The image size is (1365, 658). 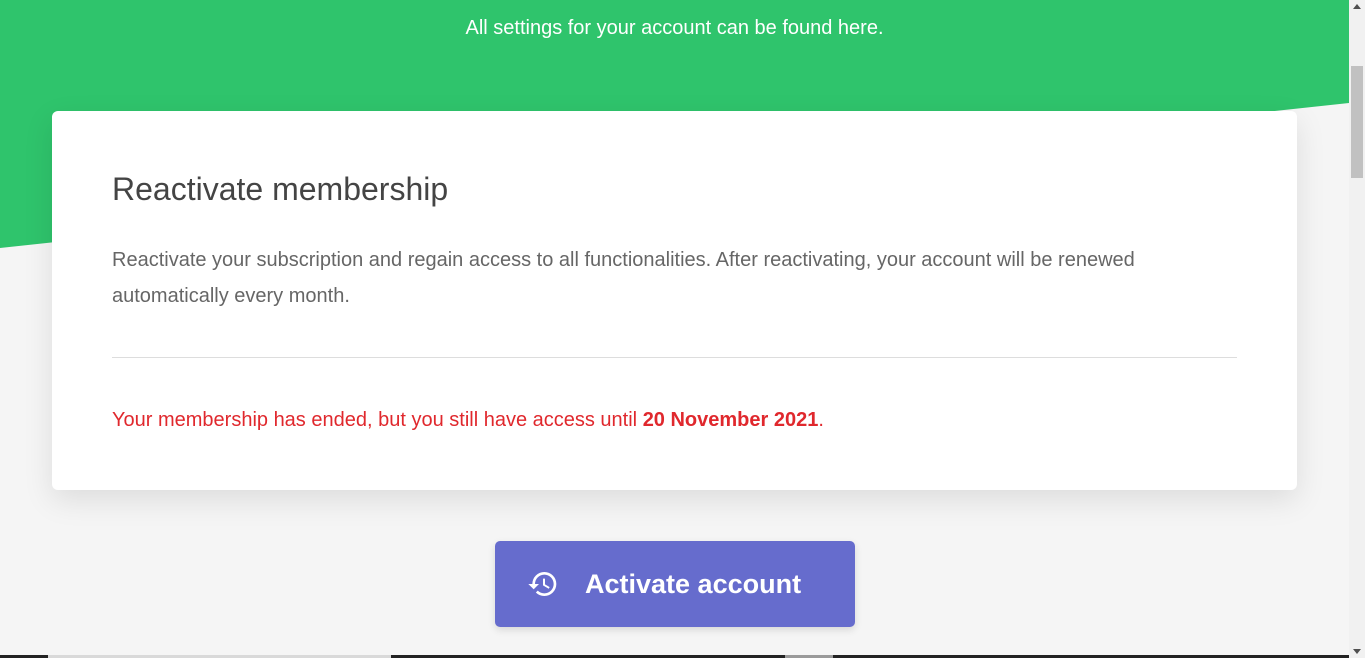 What do you see at coordinates (1357, 329) in the screenshot?
I see `vertical-scrollbar` at bounding box center [1357, 329].